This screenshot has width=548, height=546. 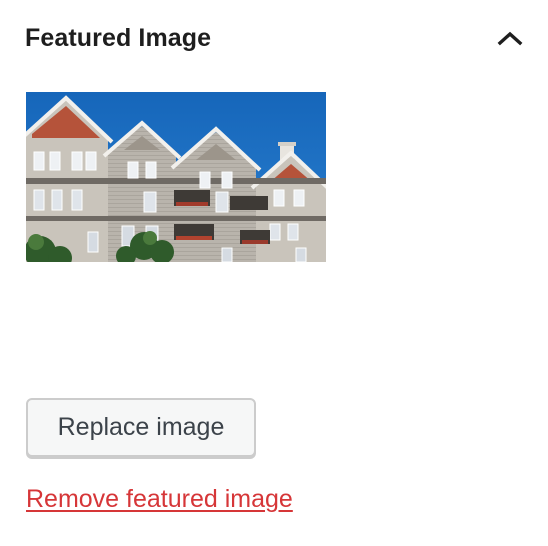 I want to click on chevron-up-icon, so click(x=510, y=38).